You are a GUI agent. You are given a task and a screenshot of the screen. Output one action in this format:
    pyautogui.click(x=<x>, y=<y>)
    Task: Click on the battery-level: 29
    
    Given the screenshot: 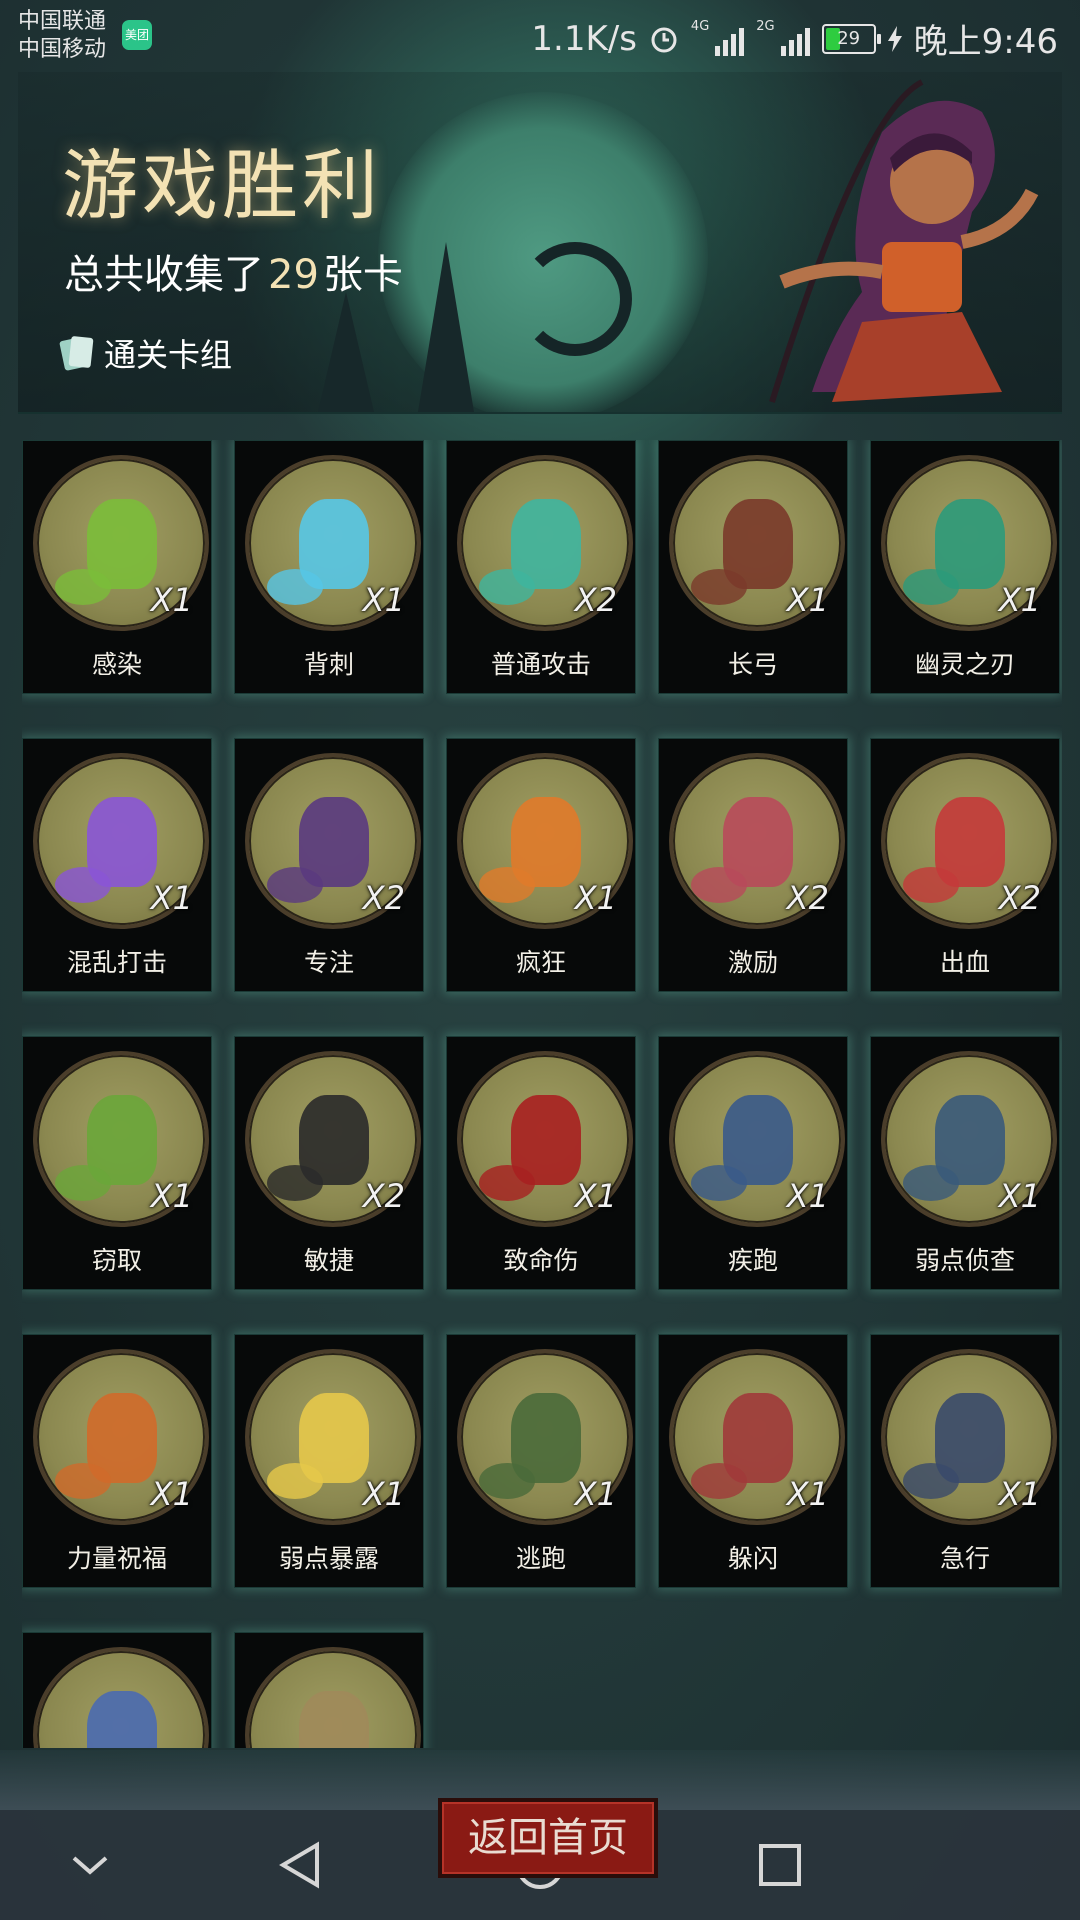 What is the action you would take?
    pyautogui.click(x=849, y=38)
    